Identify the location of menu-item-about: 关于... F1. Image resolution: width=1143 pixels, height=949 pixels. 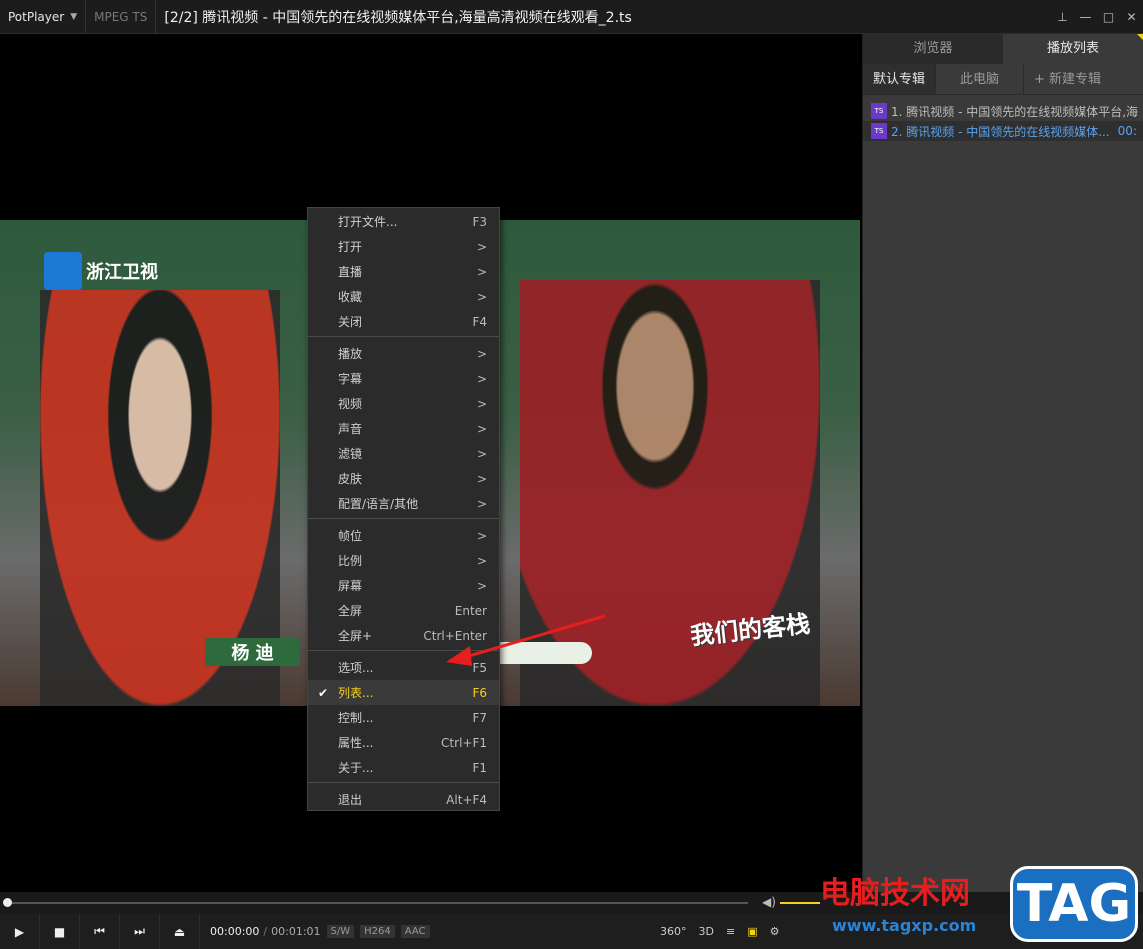
(403, 767).